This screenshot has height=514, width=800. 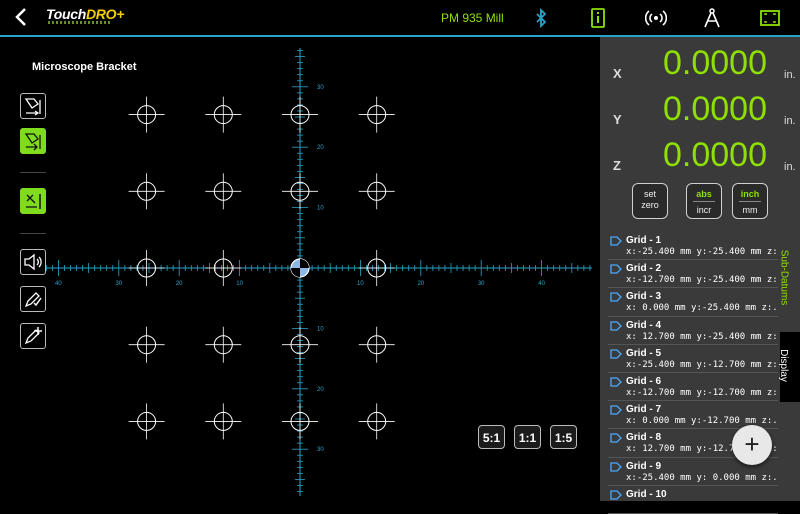 What do you see at coordinates (617, 119) in the screenshot?
I see `y-axis-label: Y` at bounding box center [617, 119].